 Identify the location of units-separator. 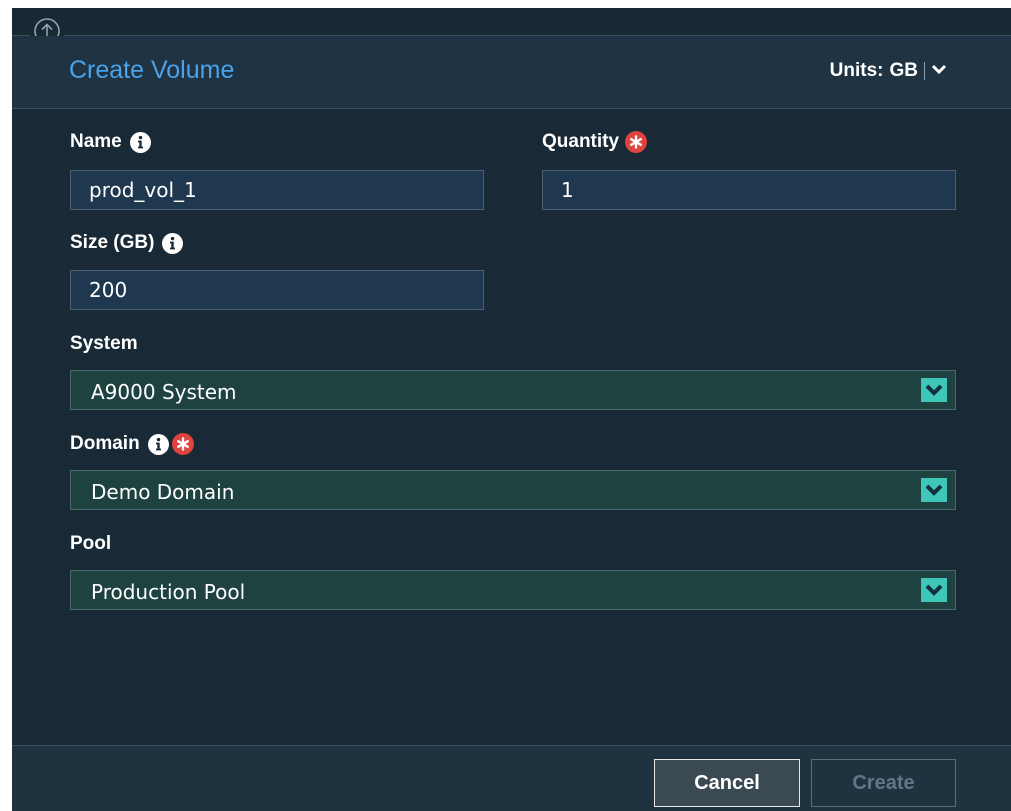
(924, 71).